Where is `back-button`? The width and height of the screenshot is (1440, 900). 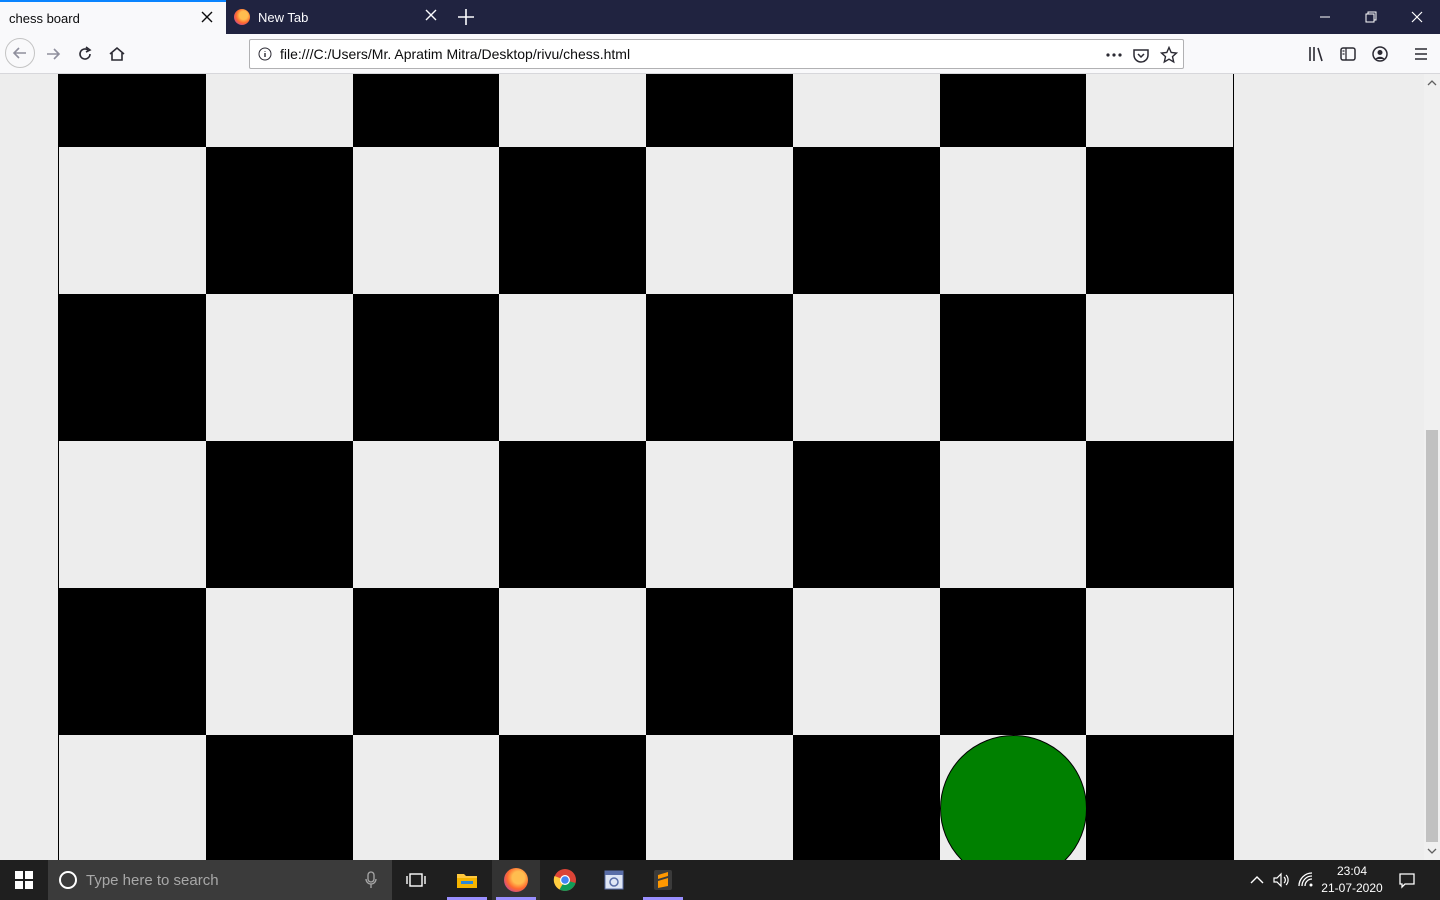
back-button is located at coordinates (20, 53).